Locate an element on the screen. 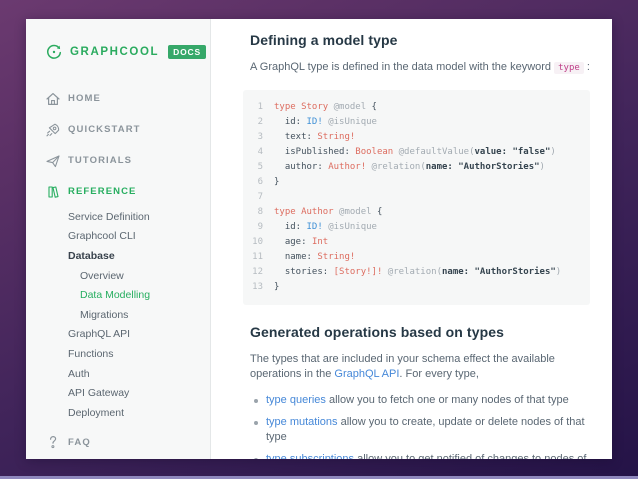 The image size is (638, 479). line-number: 5 is located at coordinates (260, 167).